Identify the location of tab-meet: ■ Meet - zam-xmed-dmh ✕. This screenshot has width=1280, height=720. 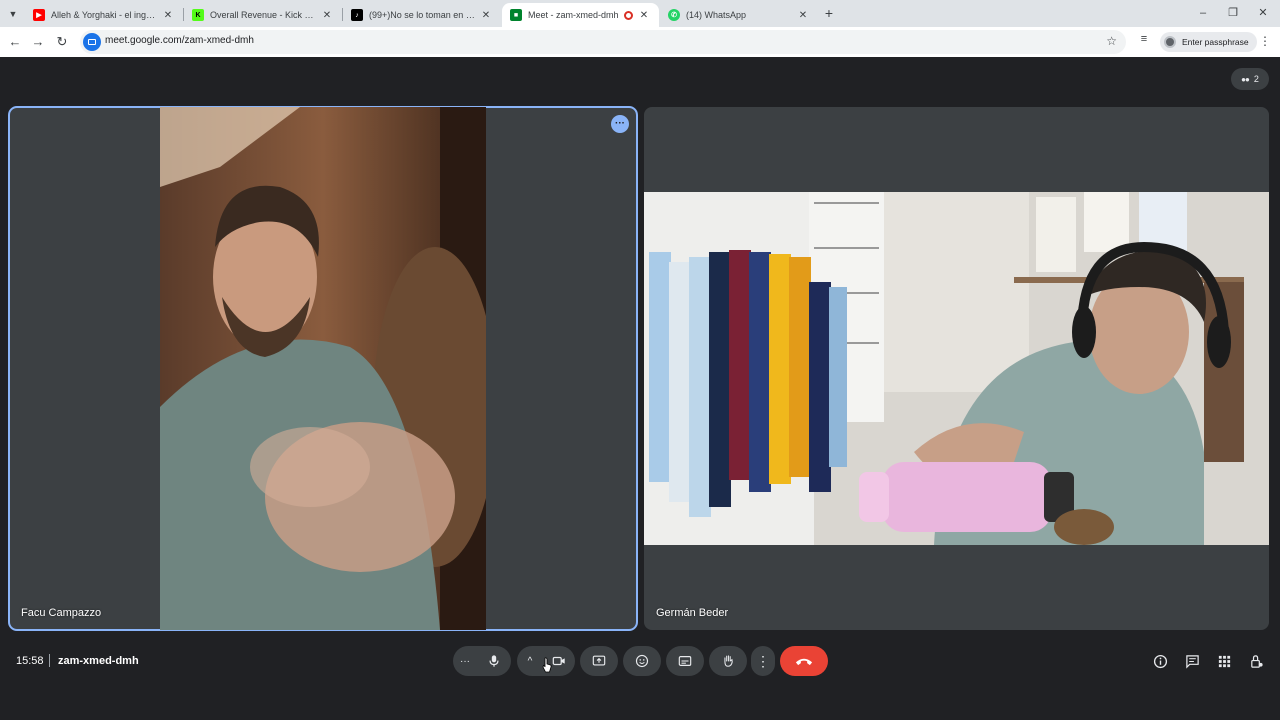
(580, 15).